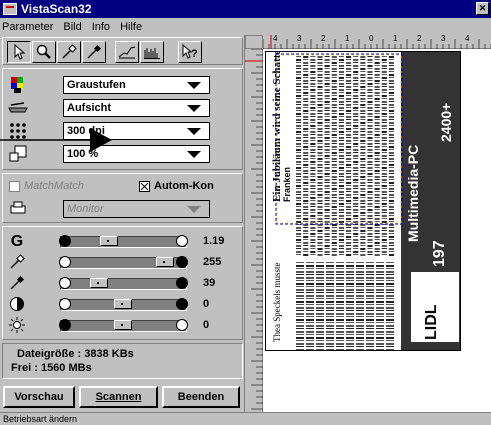  I want to click on scan-button: Scannen, so click(118, 397).